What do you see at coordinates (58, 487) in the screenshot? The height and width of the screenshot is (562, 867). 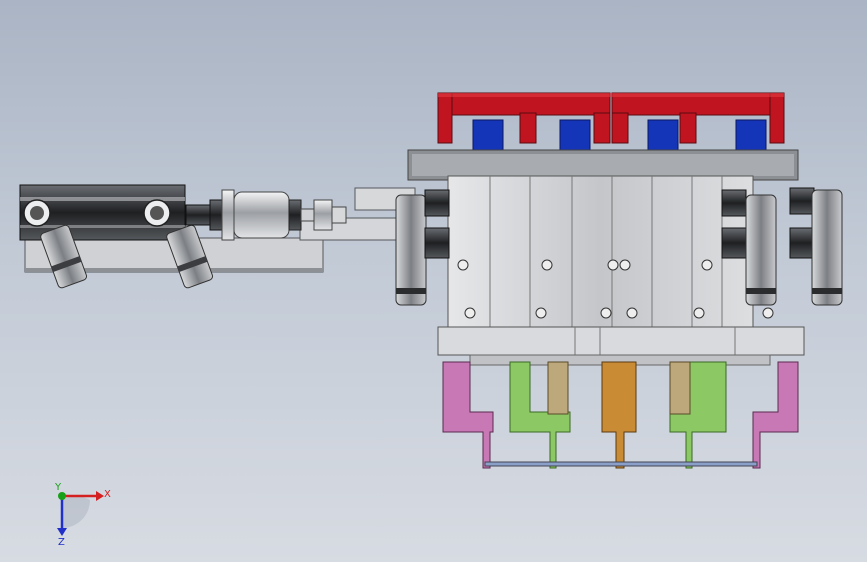 I see `y-axis-label: Y` at bounding box center [58, 487].